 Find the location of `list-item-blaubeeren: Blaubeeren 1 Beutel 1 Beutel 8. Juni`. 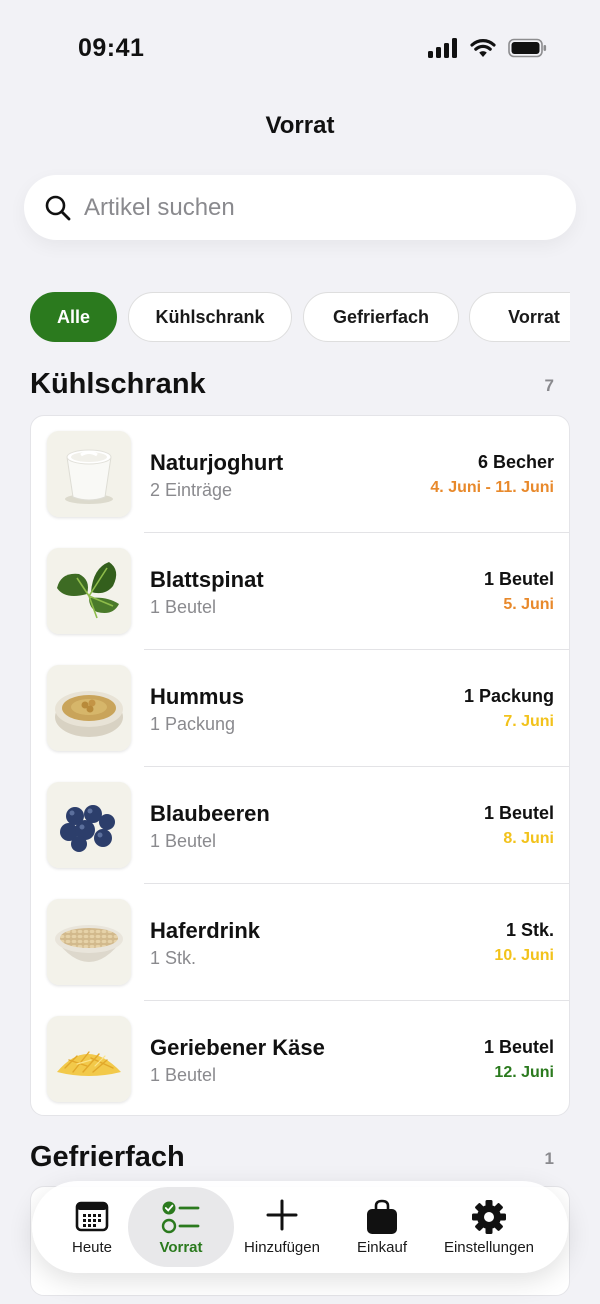

list-item-blaubeeren: Blaubeeren 1 Beutel 1 Beutel 8. Juni is located at coordinates (300, 825).